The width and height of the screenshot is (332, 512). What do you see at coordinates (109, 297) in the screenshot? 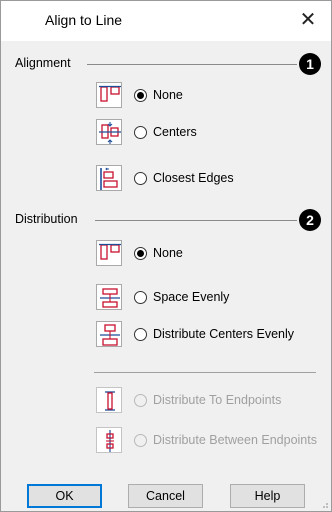
I see `space-evenly-icon` at bounding box center [109, 297].